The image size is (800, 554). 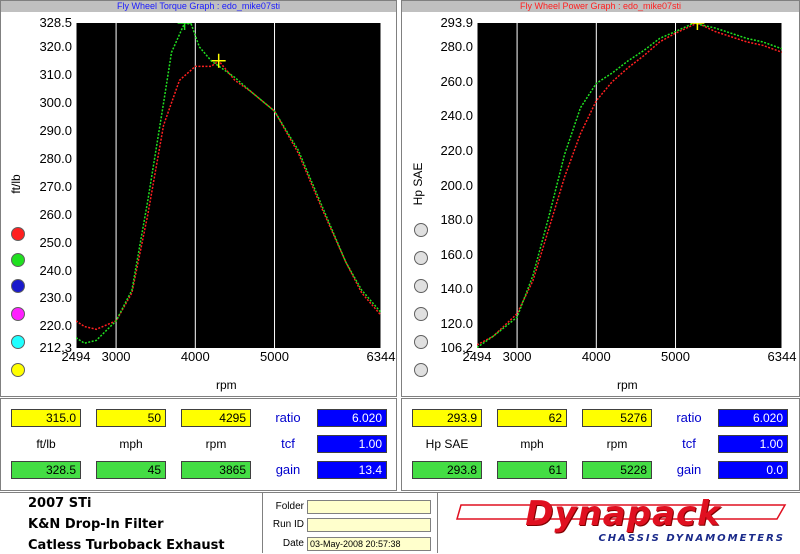 I want to click on torque-x-tick-label: 4000, so click(x=195, y=356).